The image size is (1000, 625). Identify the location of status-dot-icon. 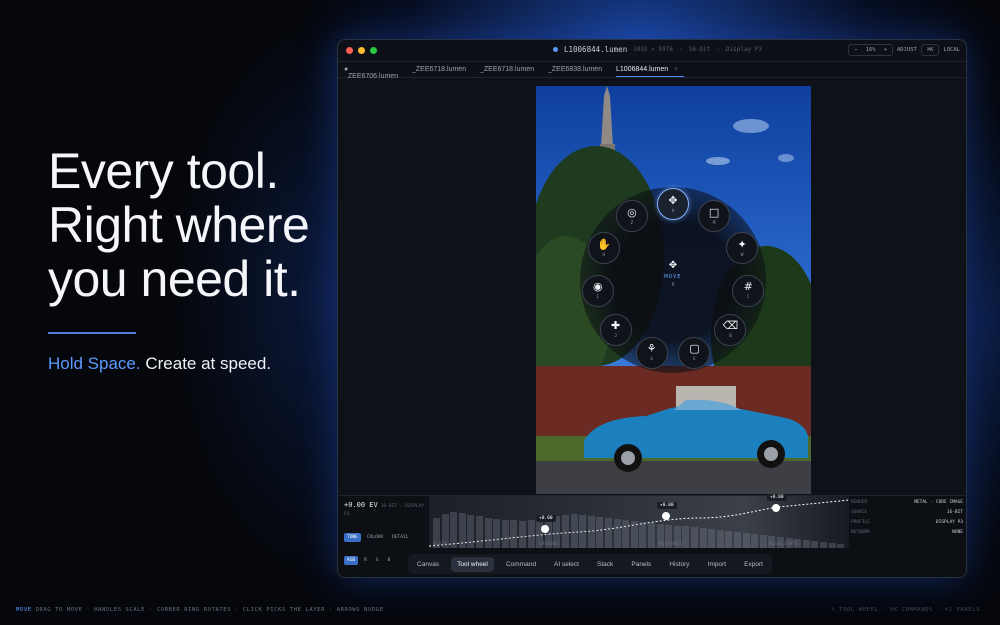
(555, 49).